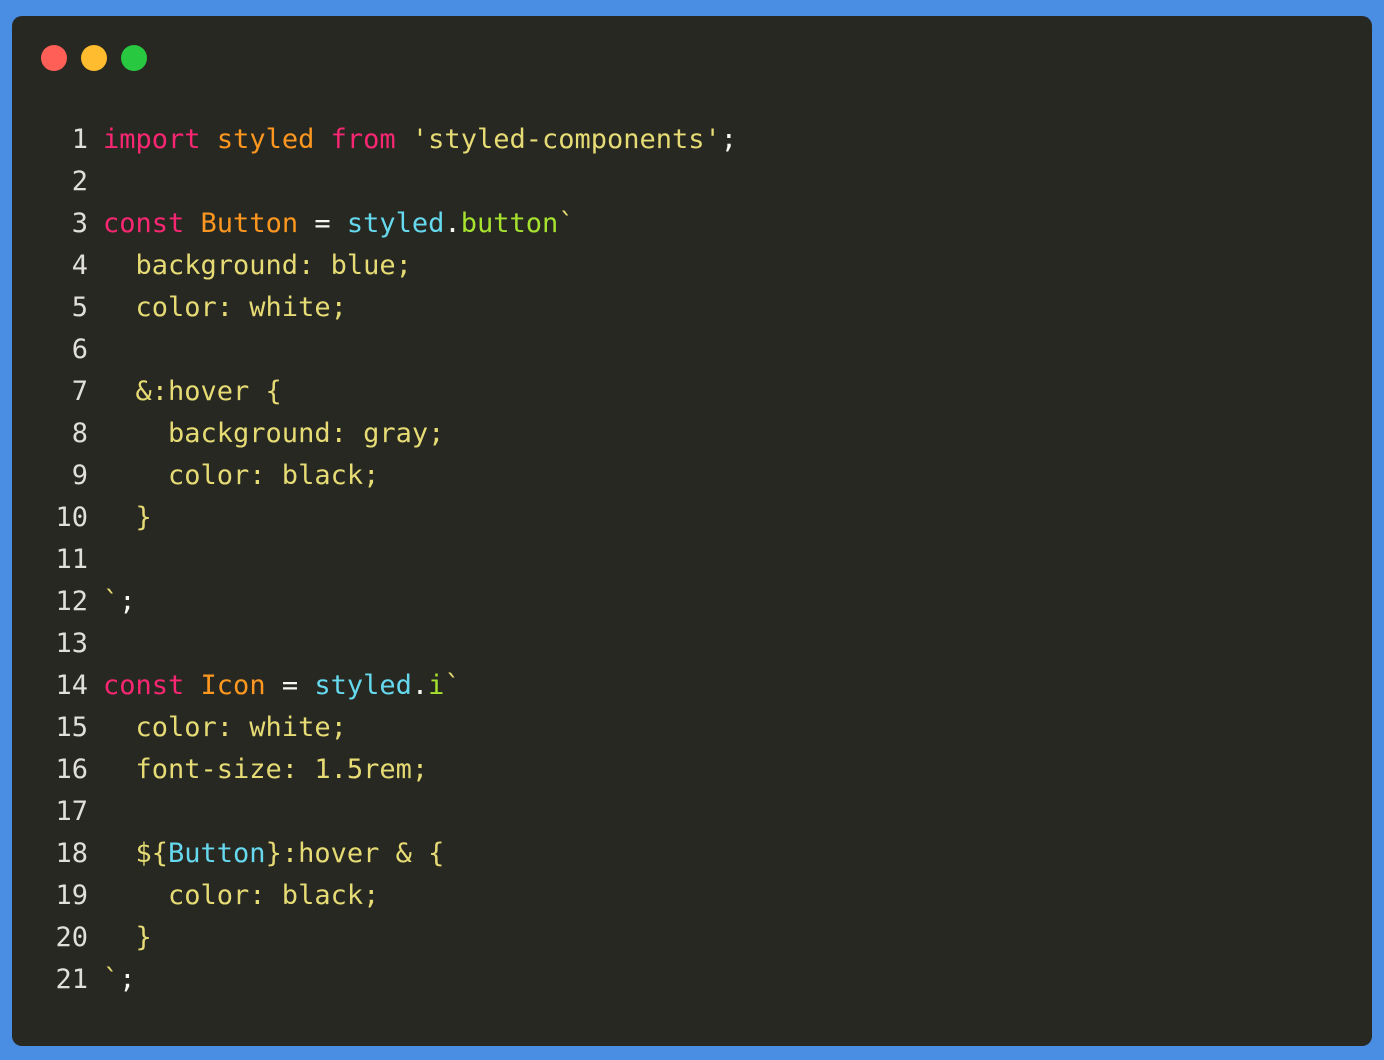 The width and height of the screenshot is (1384, 1060). I want to click on line-number: 14, so click(71, 685).